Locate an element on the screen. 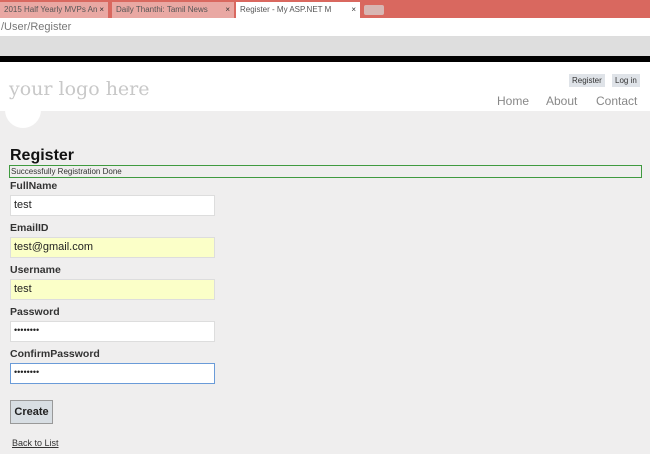 This screenshot has width=650, height=454. fullname-input: test is located at coordinates (112, 205).